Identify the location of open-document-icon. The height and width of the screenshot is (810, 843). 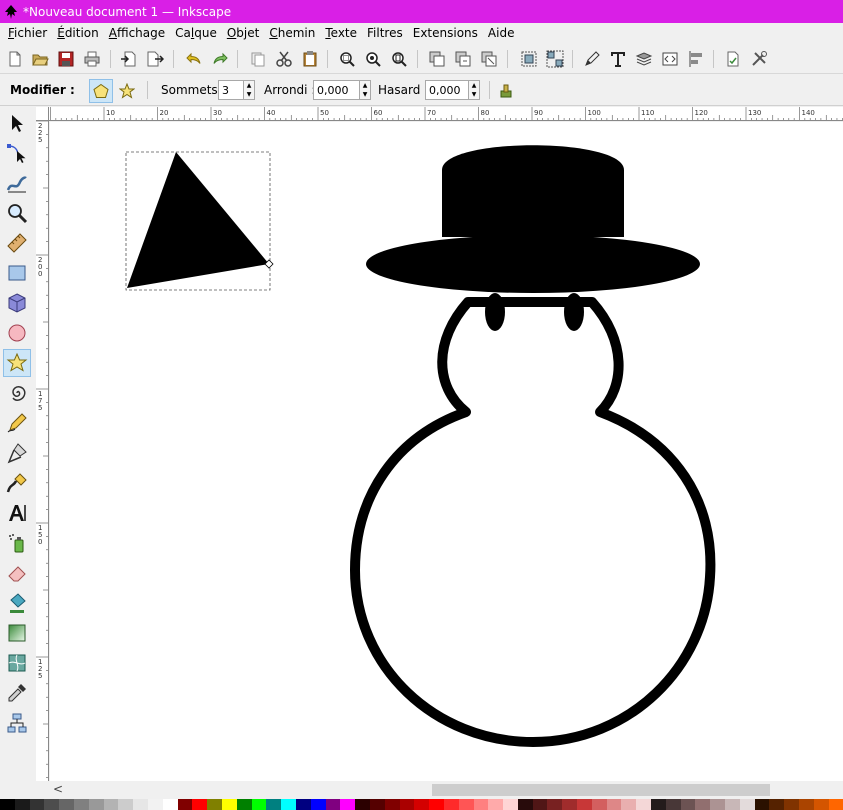
(40, 59).